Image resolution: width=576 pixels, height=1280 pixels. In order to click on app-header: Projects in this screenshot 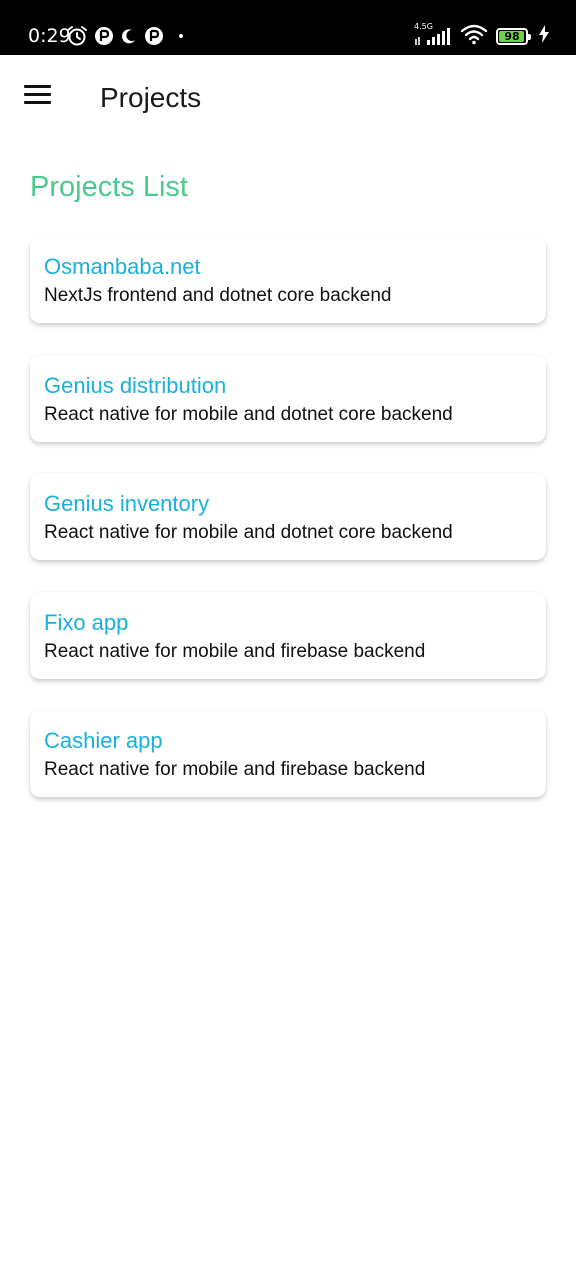, I will do `click(288, 98)`.